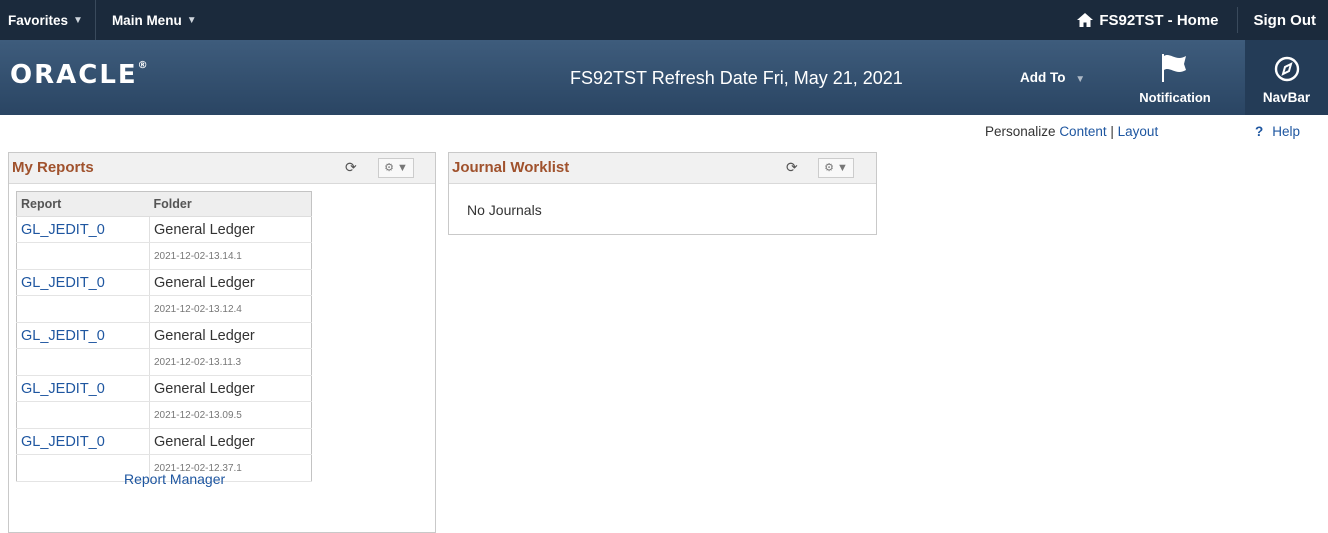  I want to click on navbar-button: NavBar, so click(1286, 77).